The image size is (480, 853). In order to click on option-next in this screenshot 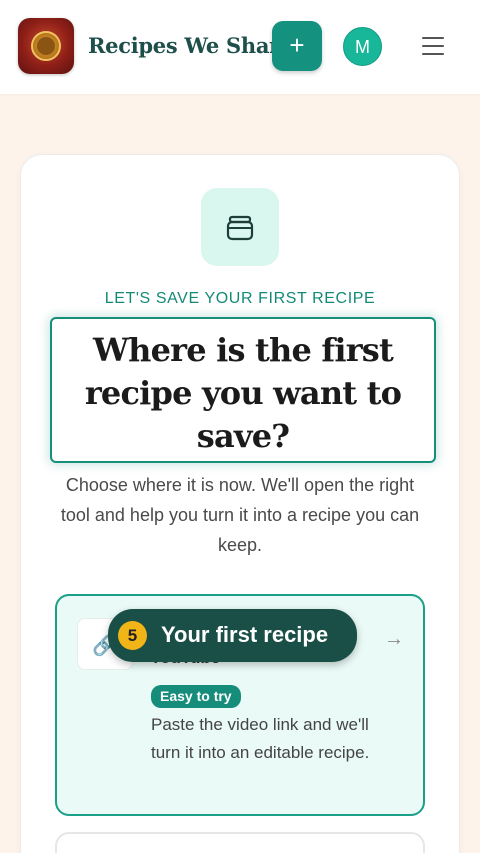, I will do `click(240, 842)`.